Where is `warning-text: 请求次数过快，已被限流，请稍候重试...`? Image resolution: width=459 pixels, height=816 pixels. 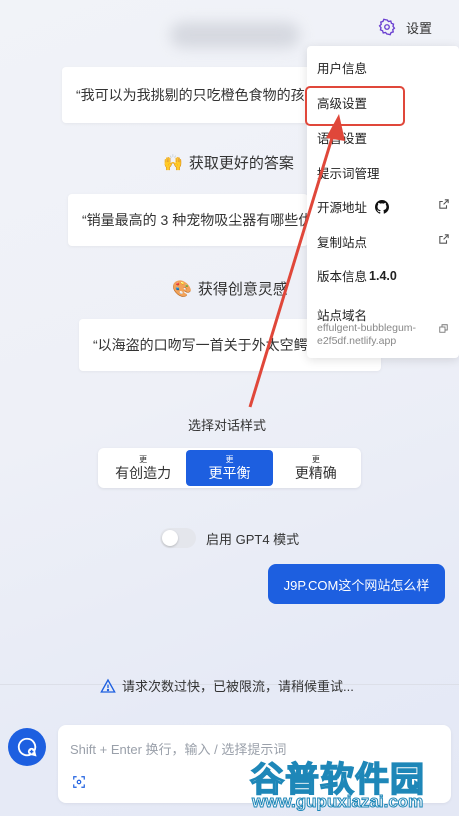
warning-text: 请求次数过快，已被限流，请稍候重试... is located at coordinates (238, 686).